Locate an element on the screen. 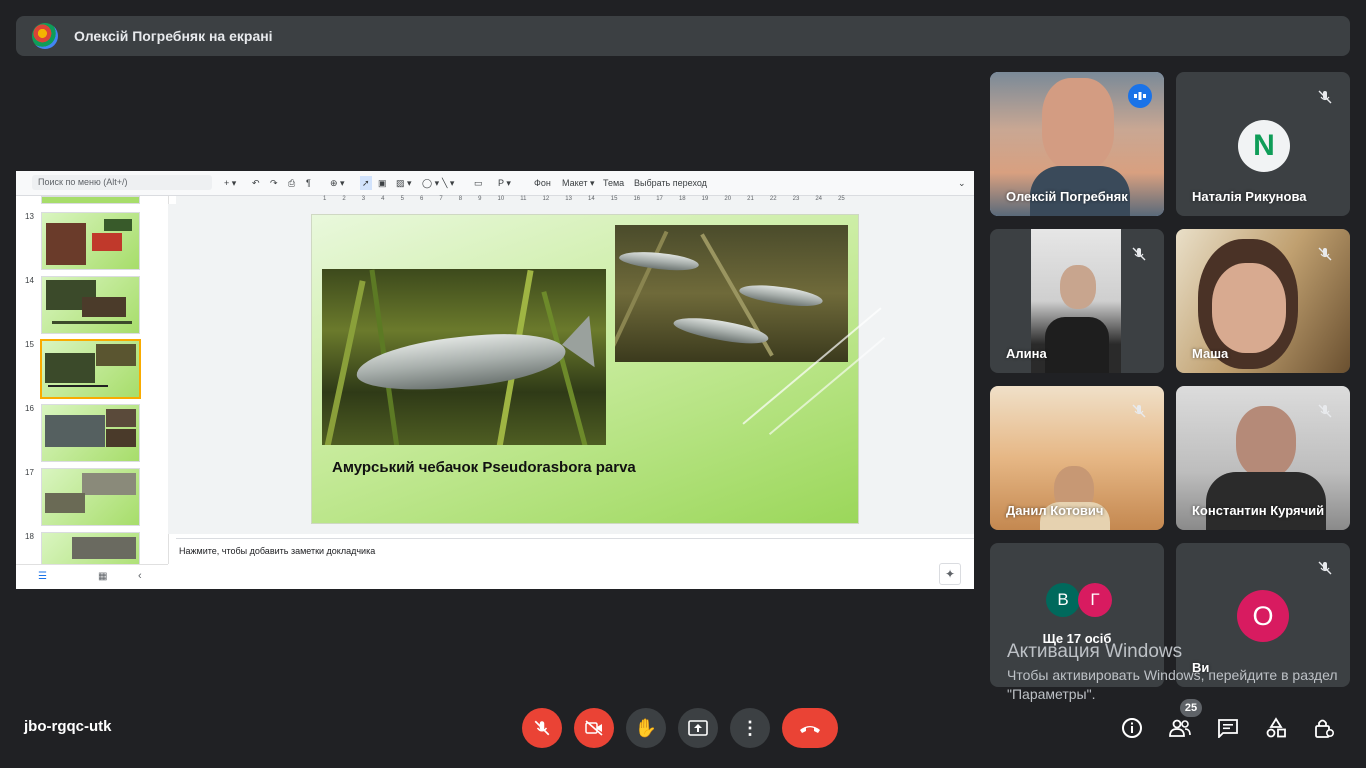 This screenshot has width=1366, height=768. ruler-tick: 11 is located at coordinates (523, 199).